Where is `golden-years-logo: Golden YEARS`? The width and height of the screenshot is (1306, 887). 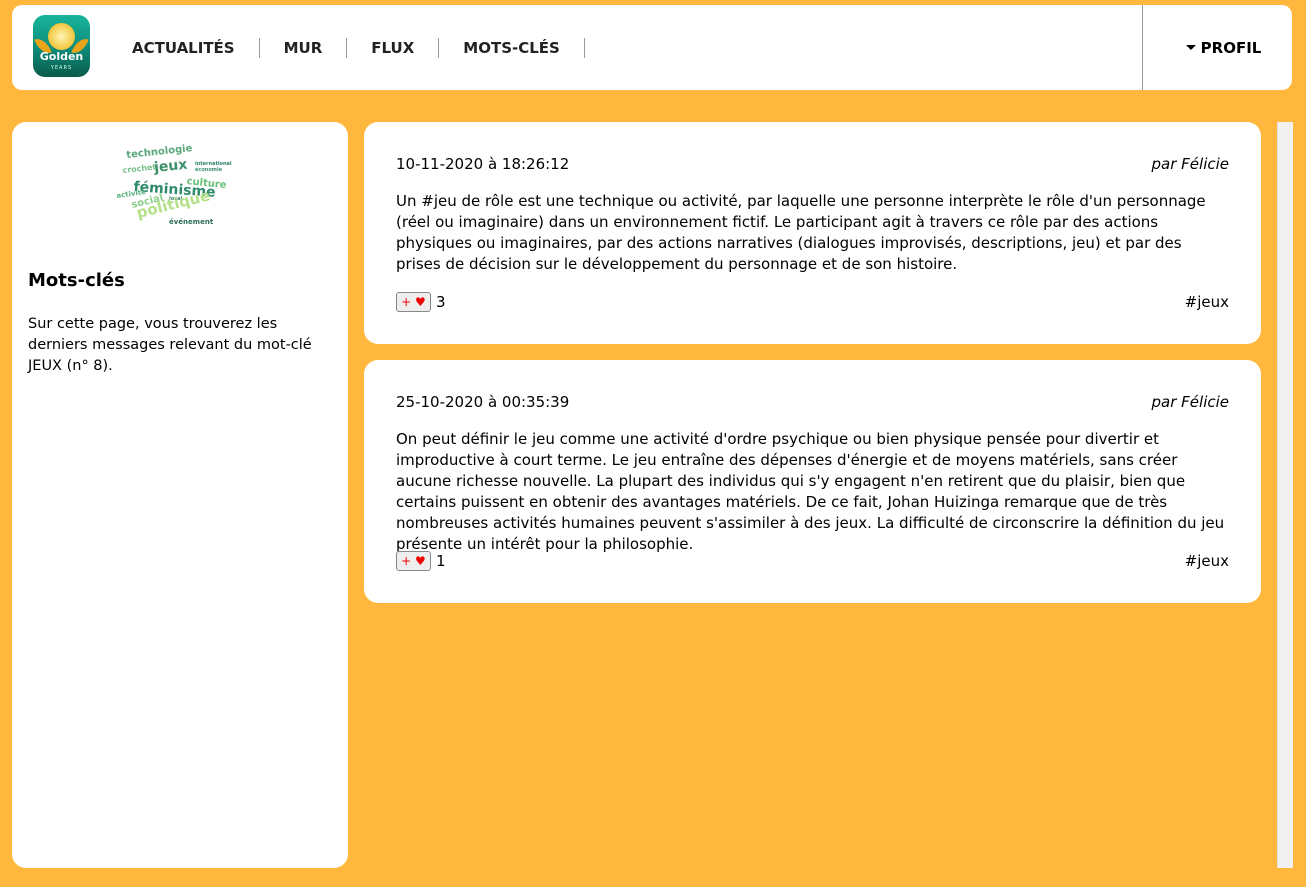
golden-years-logo: Golden YEARS is located at coordinates (61, 46).